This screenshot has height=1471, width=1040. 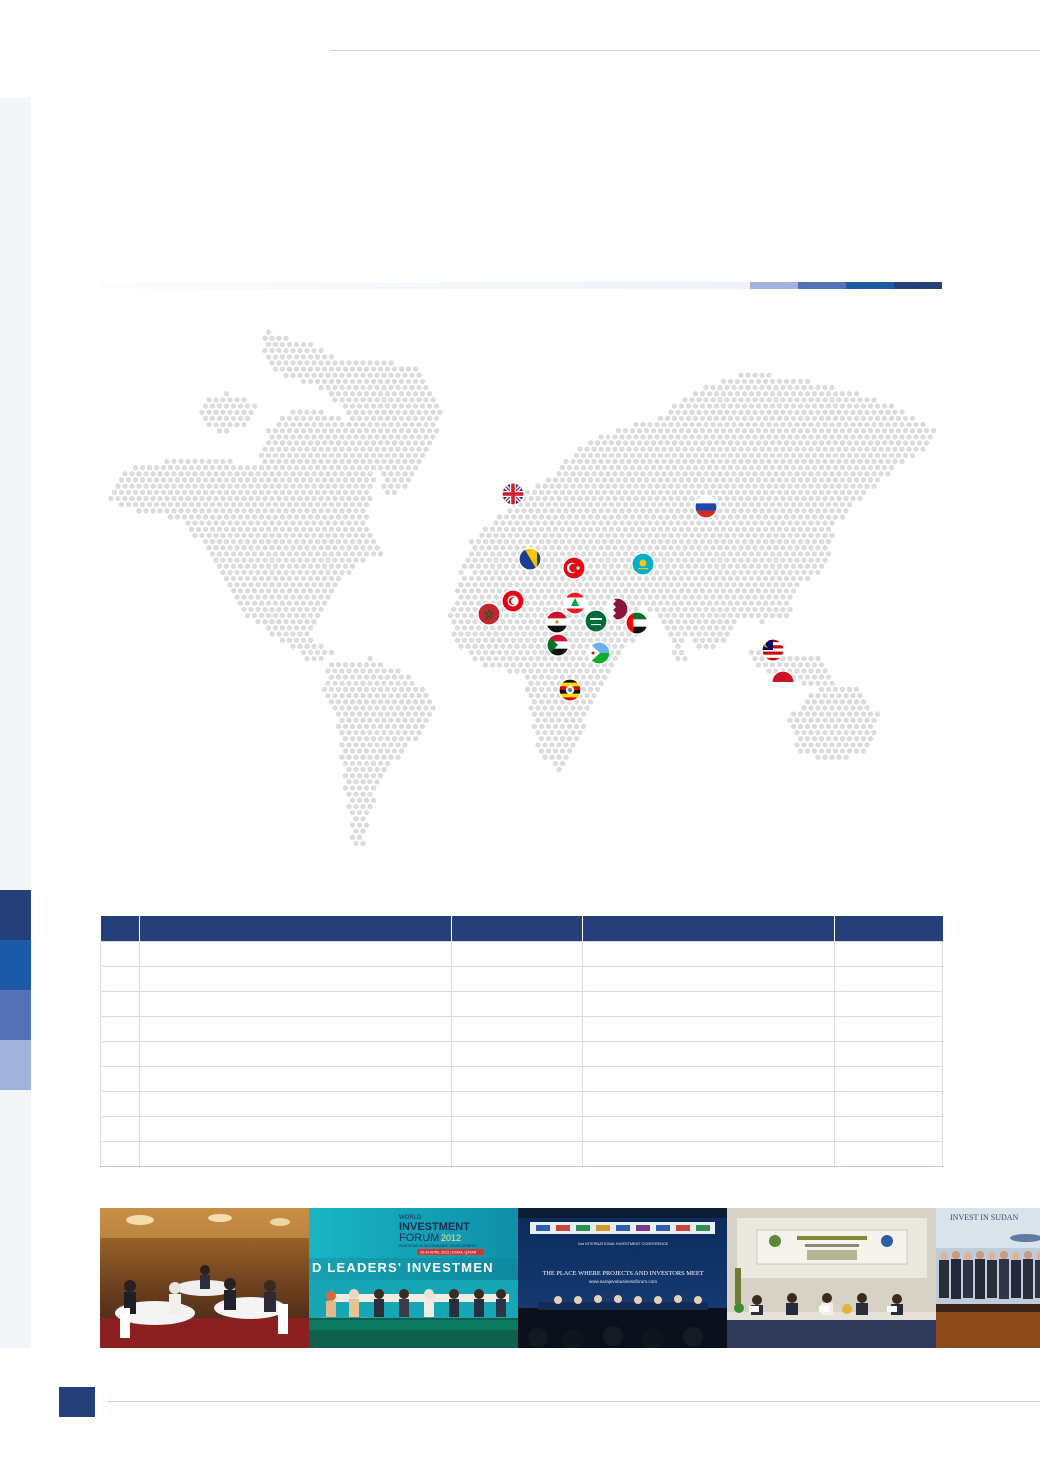 What do you see at coordinates (120, 979) in the screenshot?
I see `table-cell` at bounding box center [120, 979].